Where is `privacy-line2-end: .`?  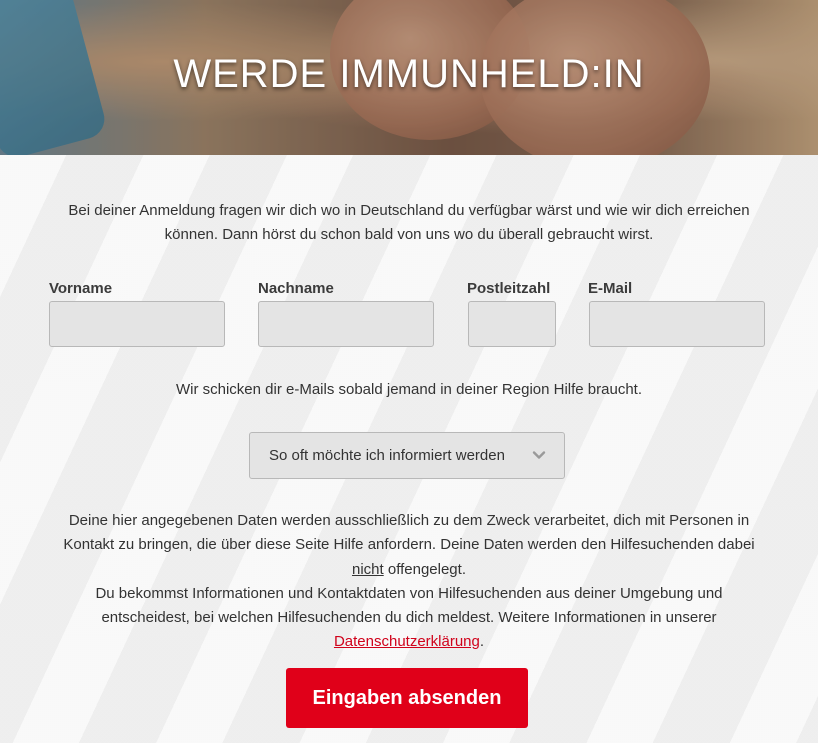
privacy-line2-end: . is located at coordinates (482, 642).